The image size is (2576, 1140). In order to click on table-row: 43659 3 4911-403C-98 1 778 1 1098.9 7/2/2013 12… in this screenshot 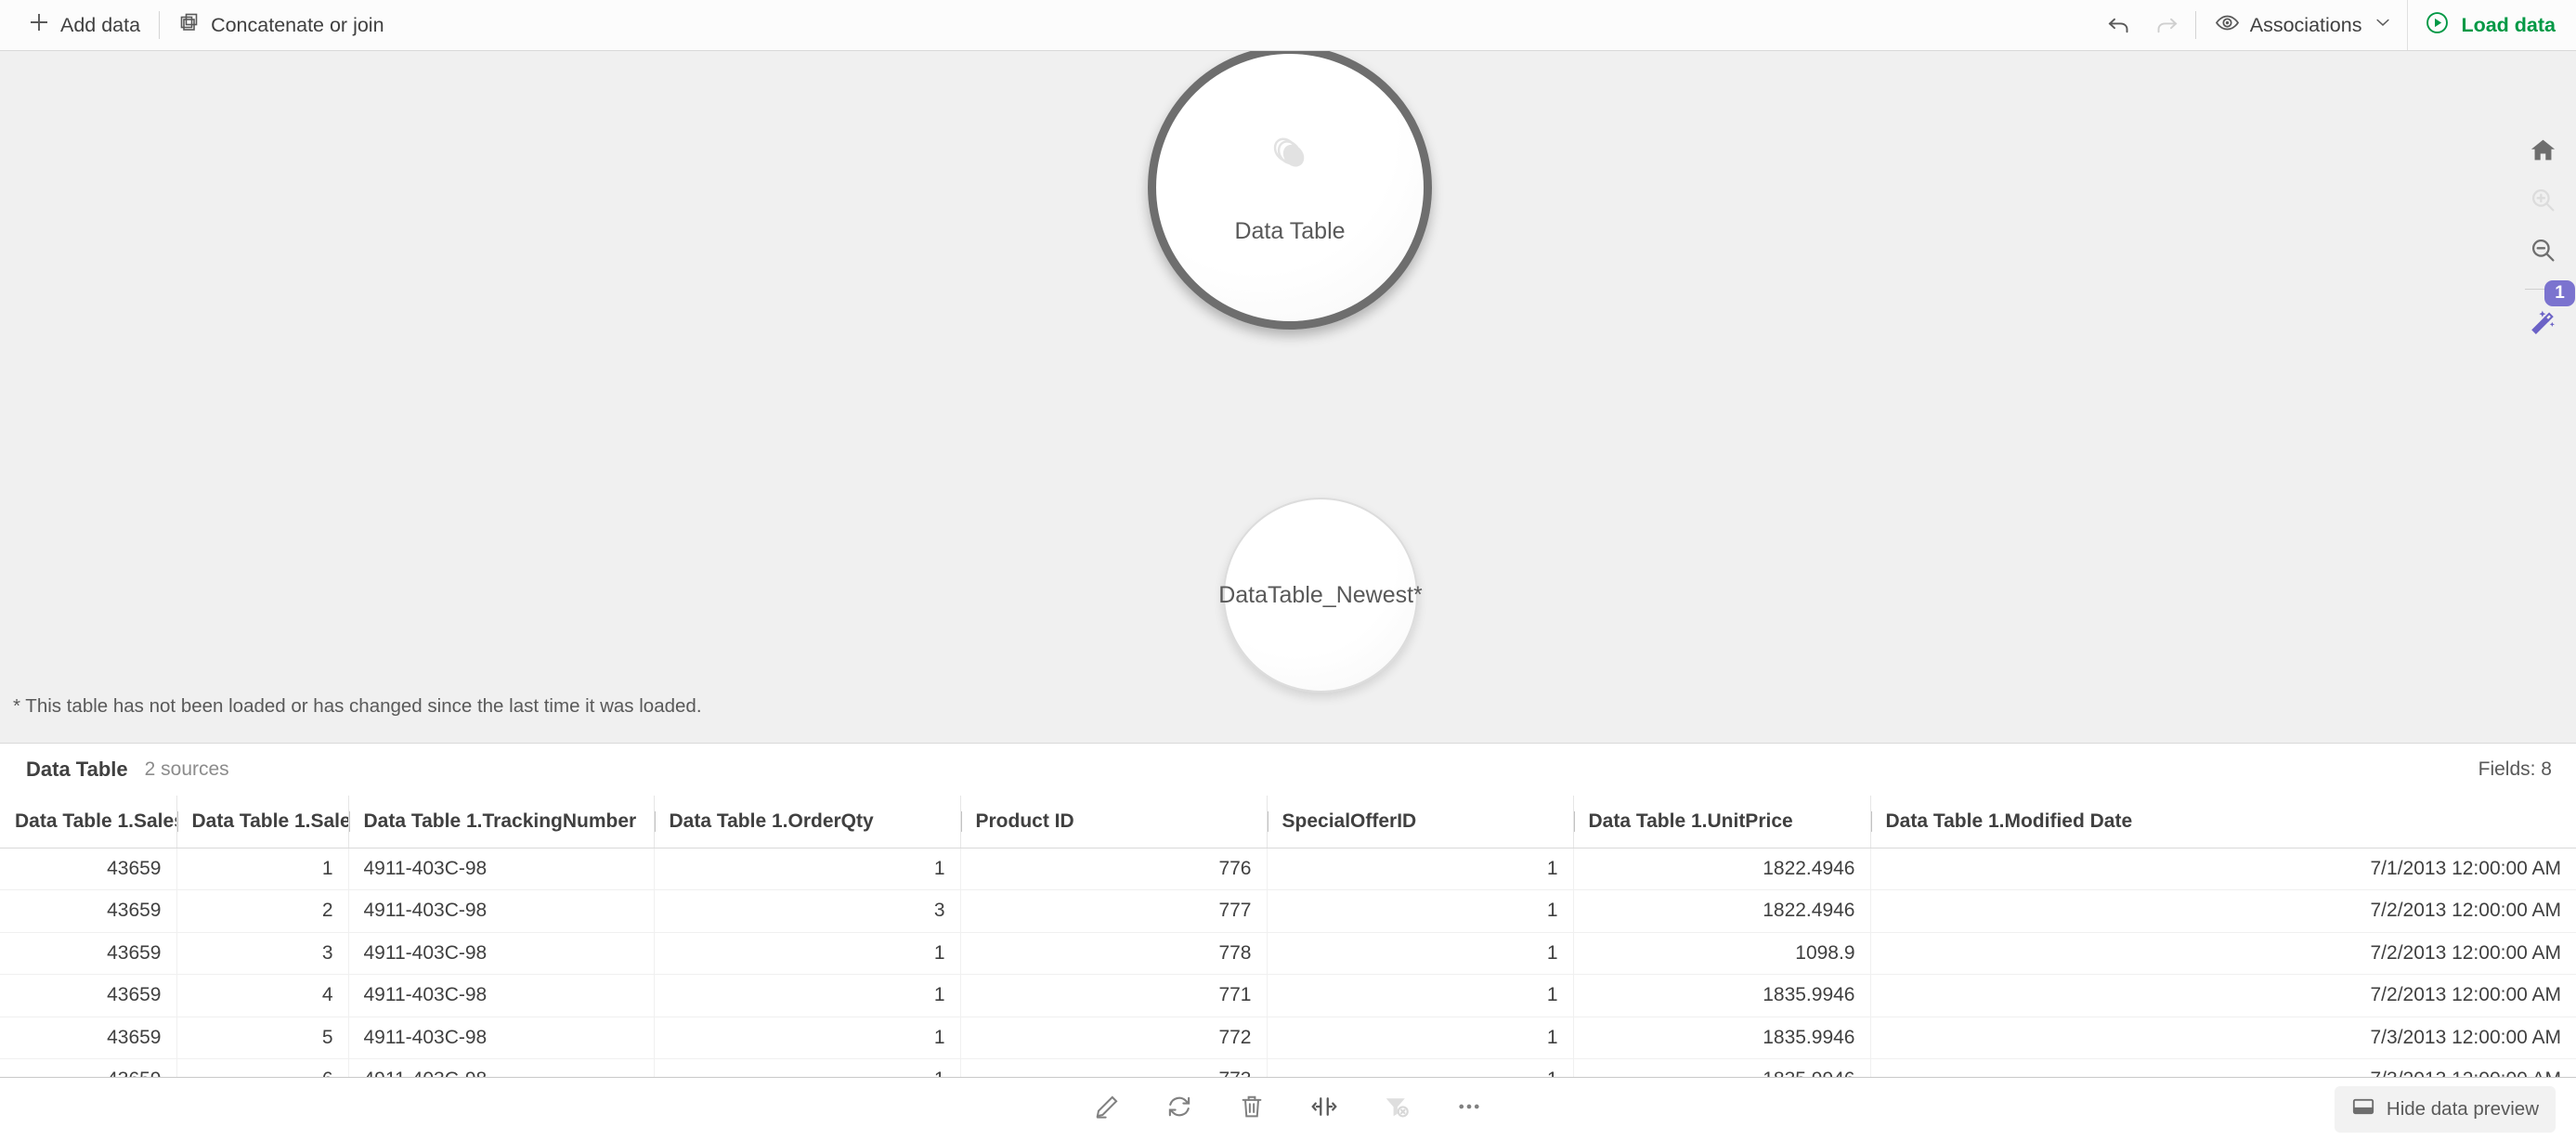, I will do `click(1288, 953)`.